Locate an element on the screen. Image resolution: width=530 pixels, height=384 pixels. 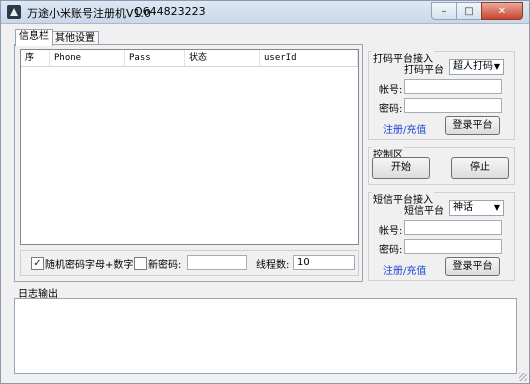
table-header: 序 Phone Pass 状态 userId is located at coordinates (189, 58).